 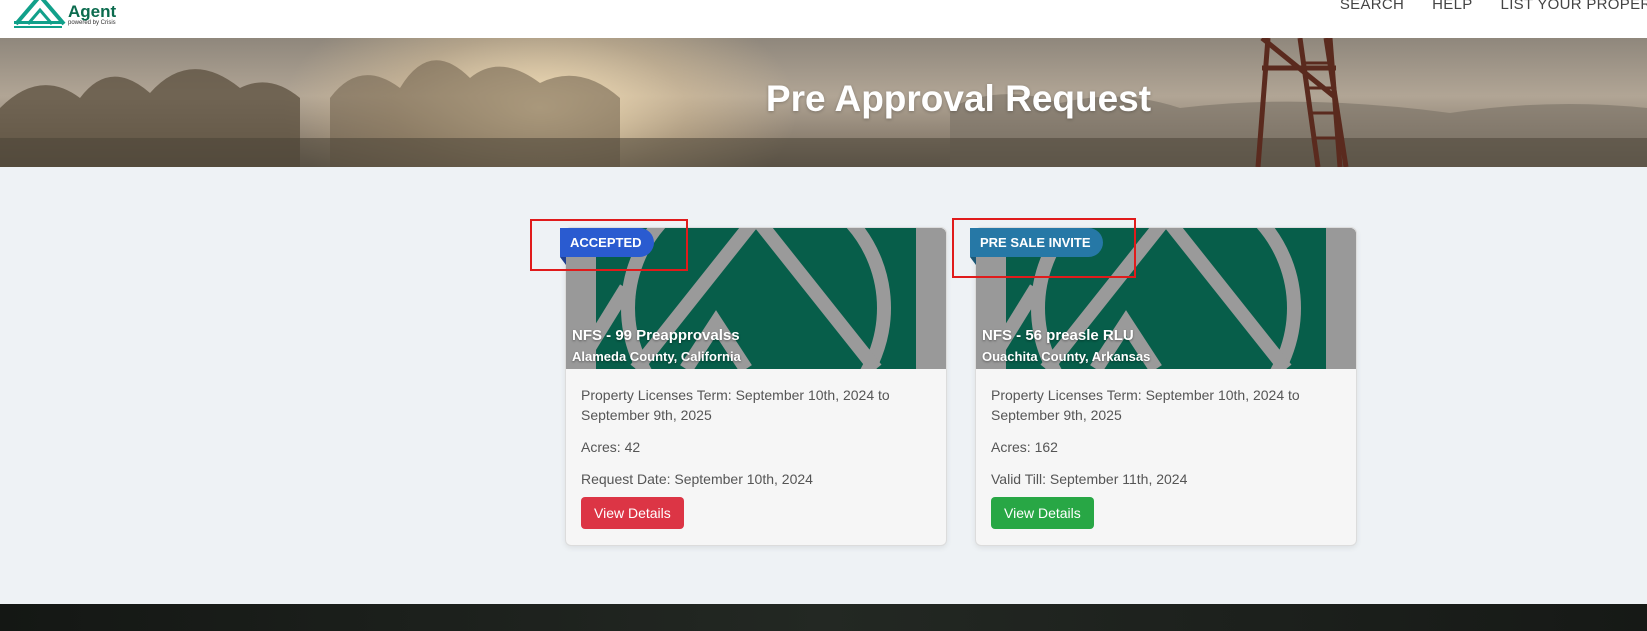 What do you see at coordinates (697, 479) in the screenshot?
I see `request-date: Request Date: September 10th, 2024` at bounding box center [697, 479].